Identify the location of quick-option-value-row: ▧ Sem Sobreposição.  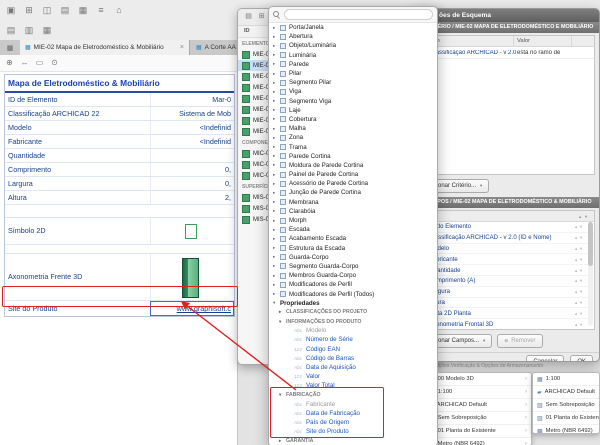
(566, 405).